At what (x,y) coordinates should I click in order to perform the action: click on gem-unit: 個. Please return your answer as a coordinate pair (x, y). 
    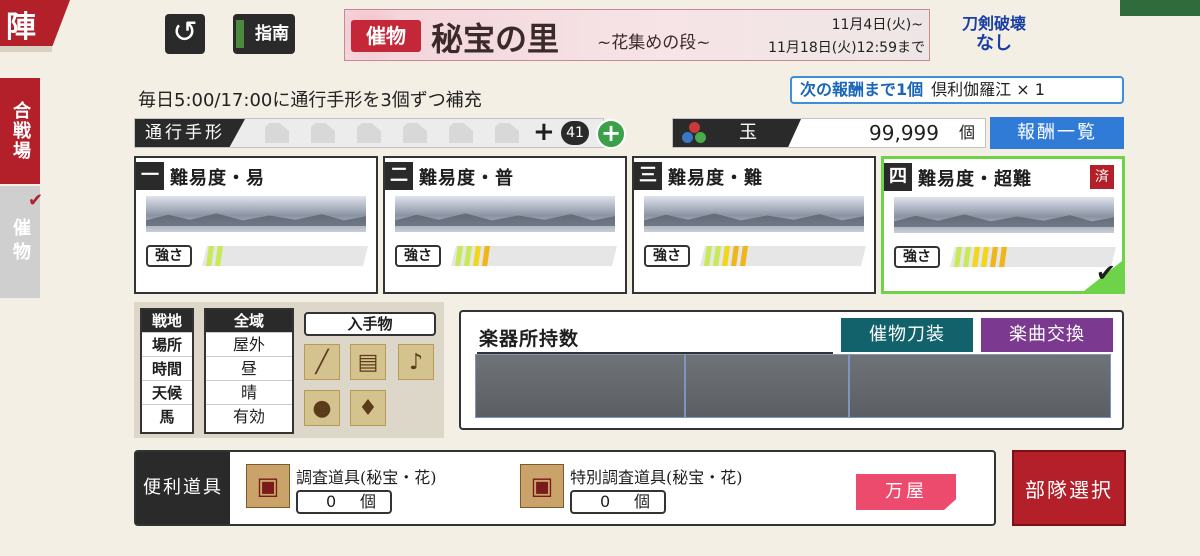
    Looking at the image, I should click on (966, 132).